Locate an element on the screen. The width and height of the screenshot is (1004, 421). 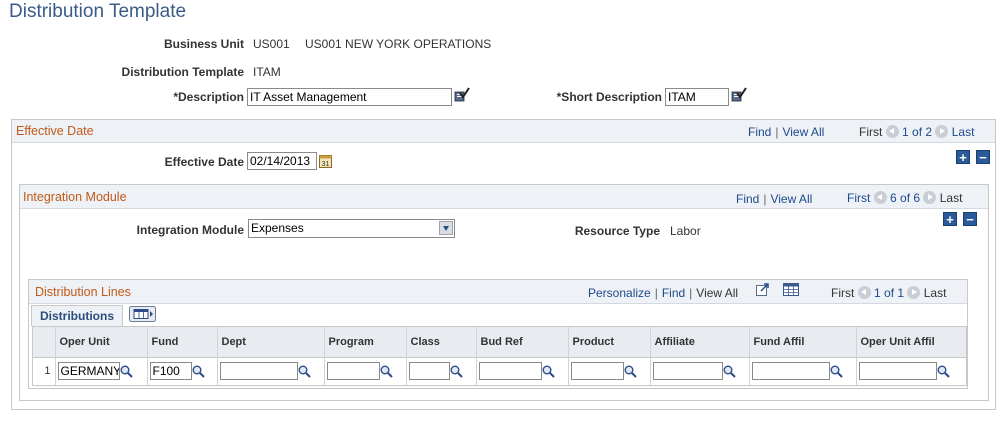
program-field is located at coordinates (353, 371).